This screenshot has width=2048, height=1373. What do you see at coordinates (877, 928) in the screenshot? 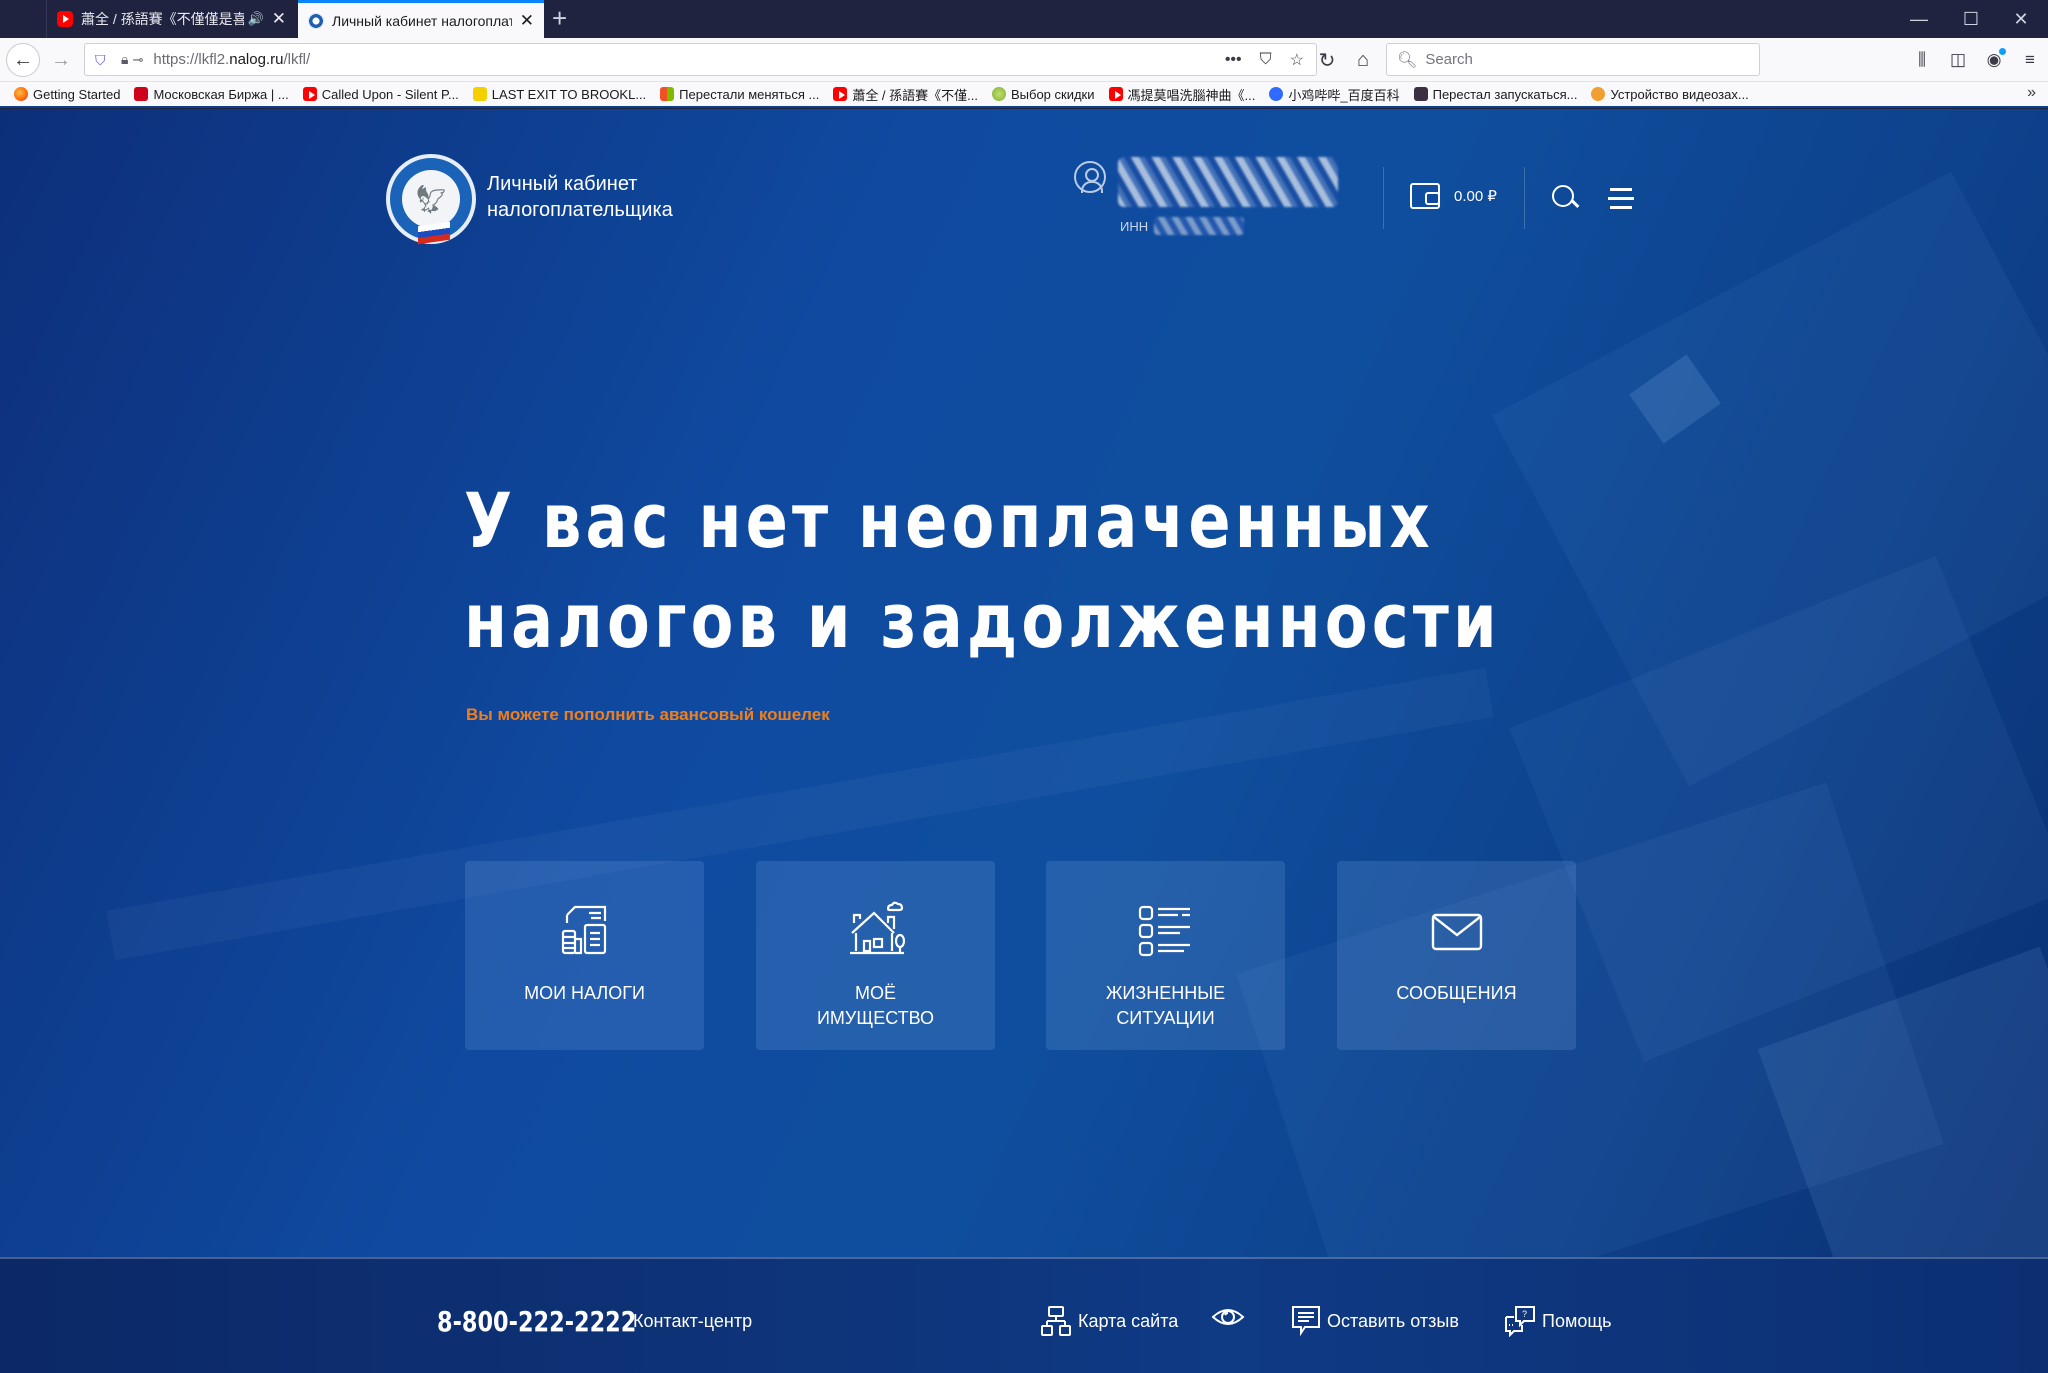
I see `property-house-icon` at bounding box center [877, 928].